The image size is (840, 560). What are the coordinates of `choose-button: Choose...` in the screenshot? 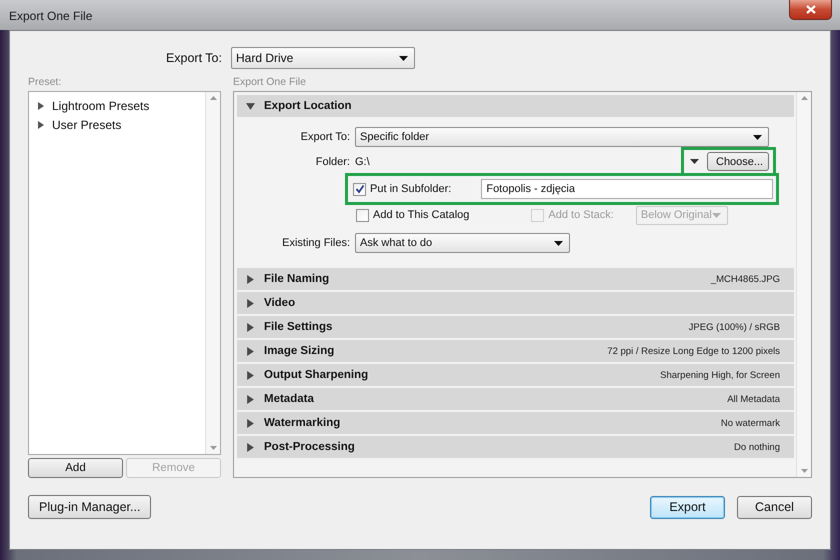 It's located at (738, 161).